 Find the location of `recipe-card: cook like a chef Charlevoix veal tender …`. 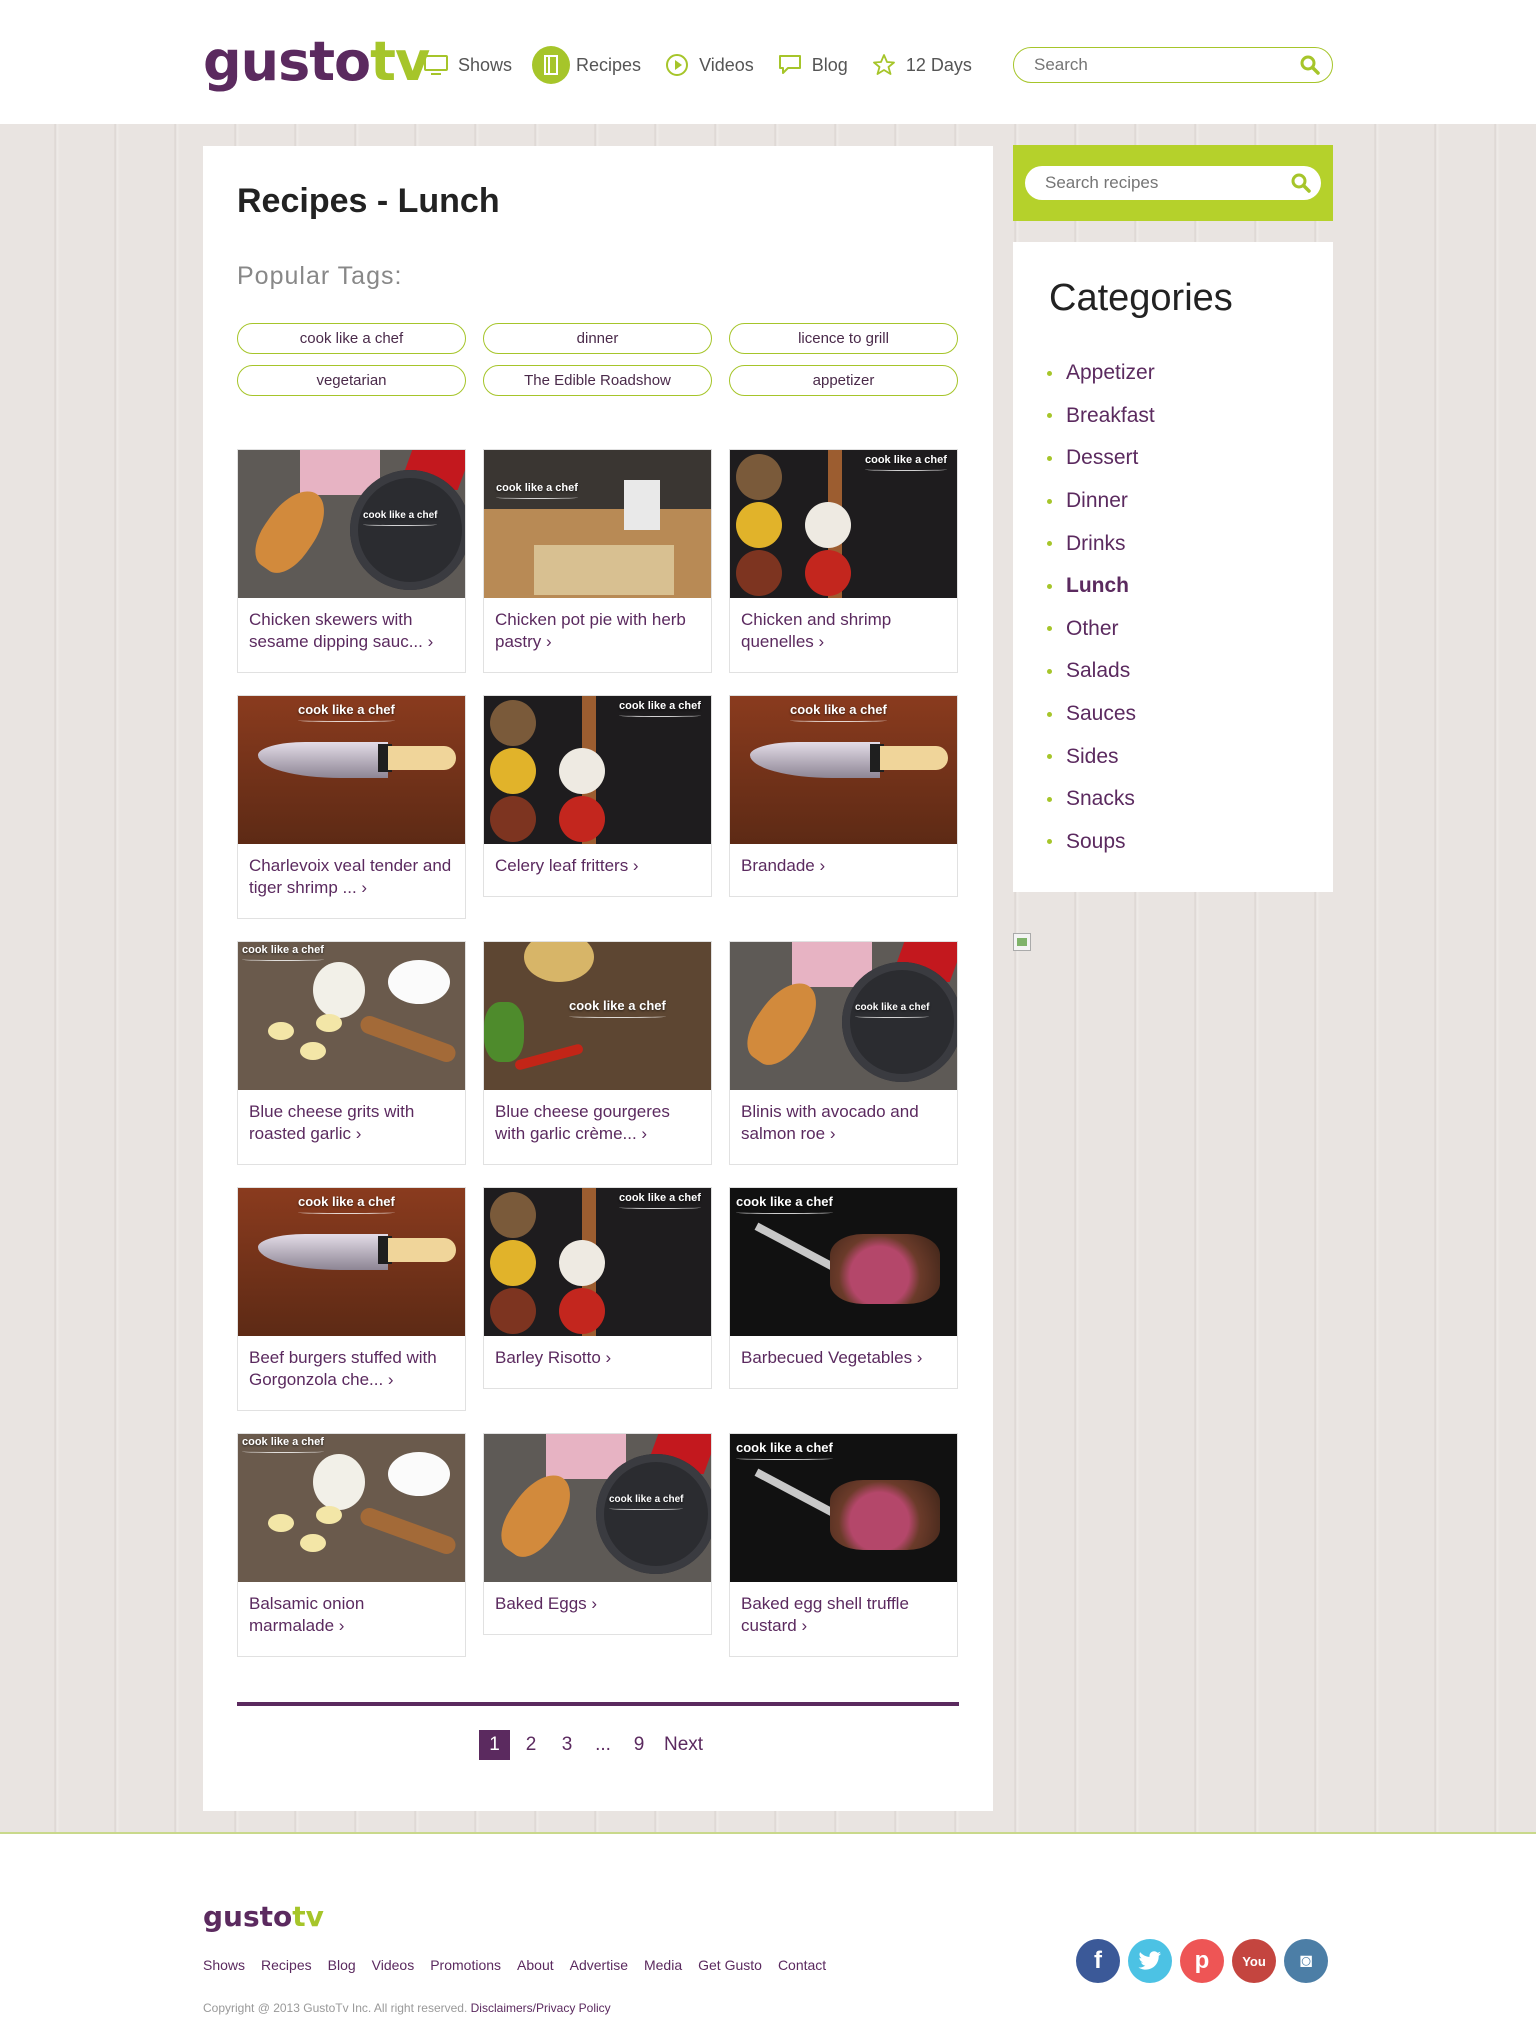

recipe-card: cook like a chef Charlevoix veal tender … is located at coordinates (351, 807).